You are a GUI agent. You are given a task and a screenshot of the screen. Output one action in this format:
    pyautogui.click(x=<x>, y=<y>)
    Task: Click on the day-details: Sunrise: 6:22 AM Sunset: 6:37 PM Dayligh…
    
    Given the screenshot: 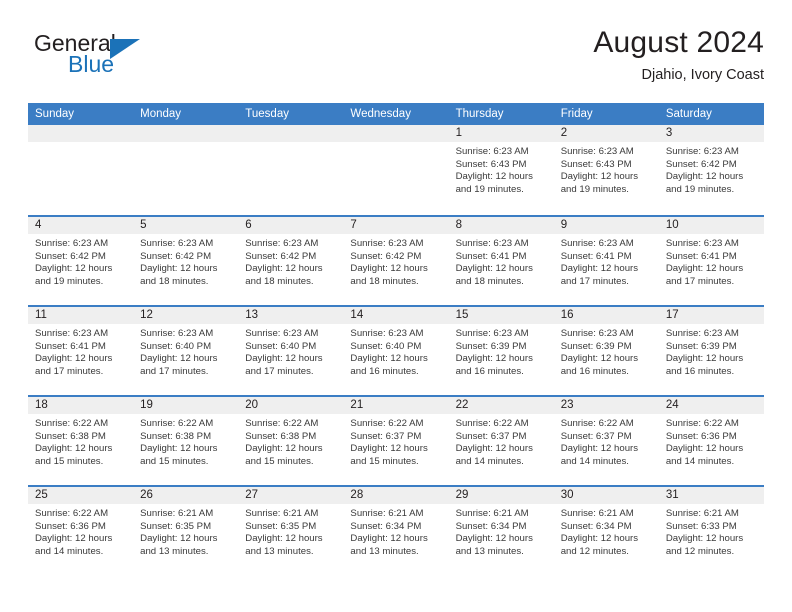 What is the action you would take?
    pyautogui.click(x=606, y=441)
    